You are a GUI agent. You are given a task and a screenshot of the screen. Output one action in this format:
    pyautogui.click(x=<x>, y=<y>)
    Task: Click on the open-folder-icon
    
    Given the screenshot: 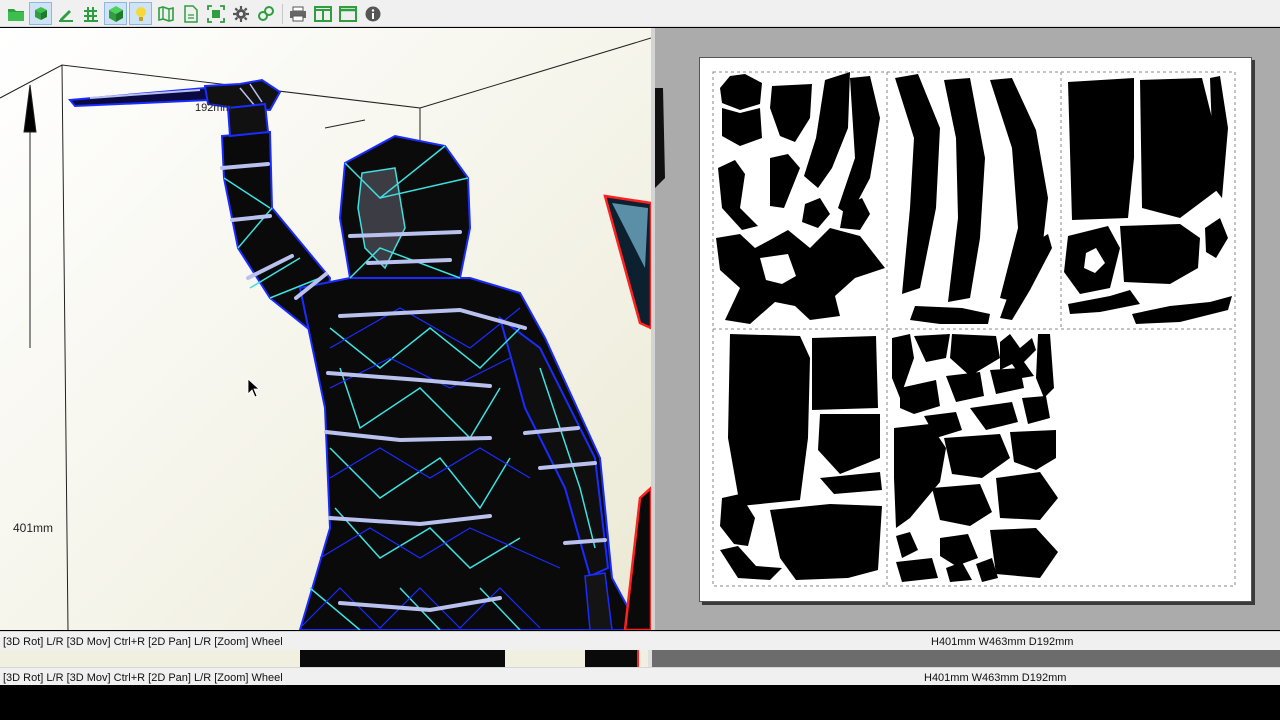 What is the action you would take?
    pyautogui.click(x=15, y=14)
    